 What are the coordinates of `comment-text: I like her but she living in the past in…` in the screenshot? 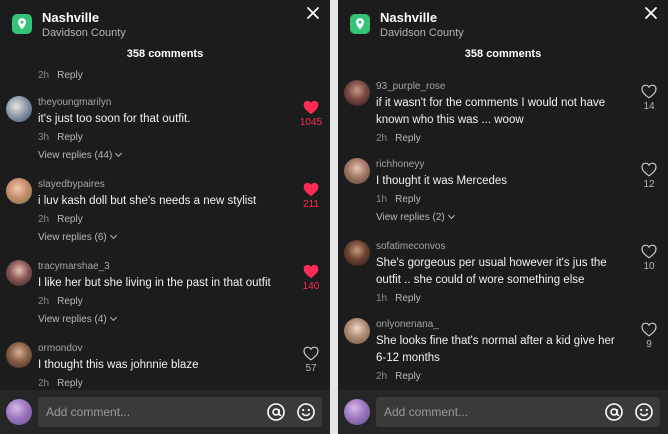 It's located at (154, 283).